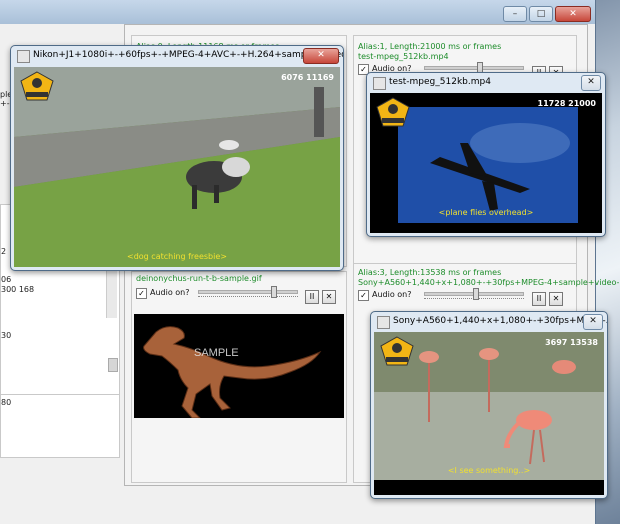 The image size is (620, 524). What do you see at coordinates (566, 103) in the screenshot?
I see `video-timecode: 11728 21000` at bounding box center [566, 103].